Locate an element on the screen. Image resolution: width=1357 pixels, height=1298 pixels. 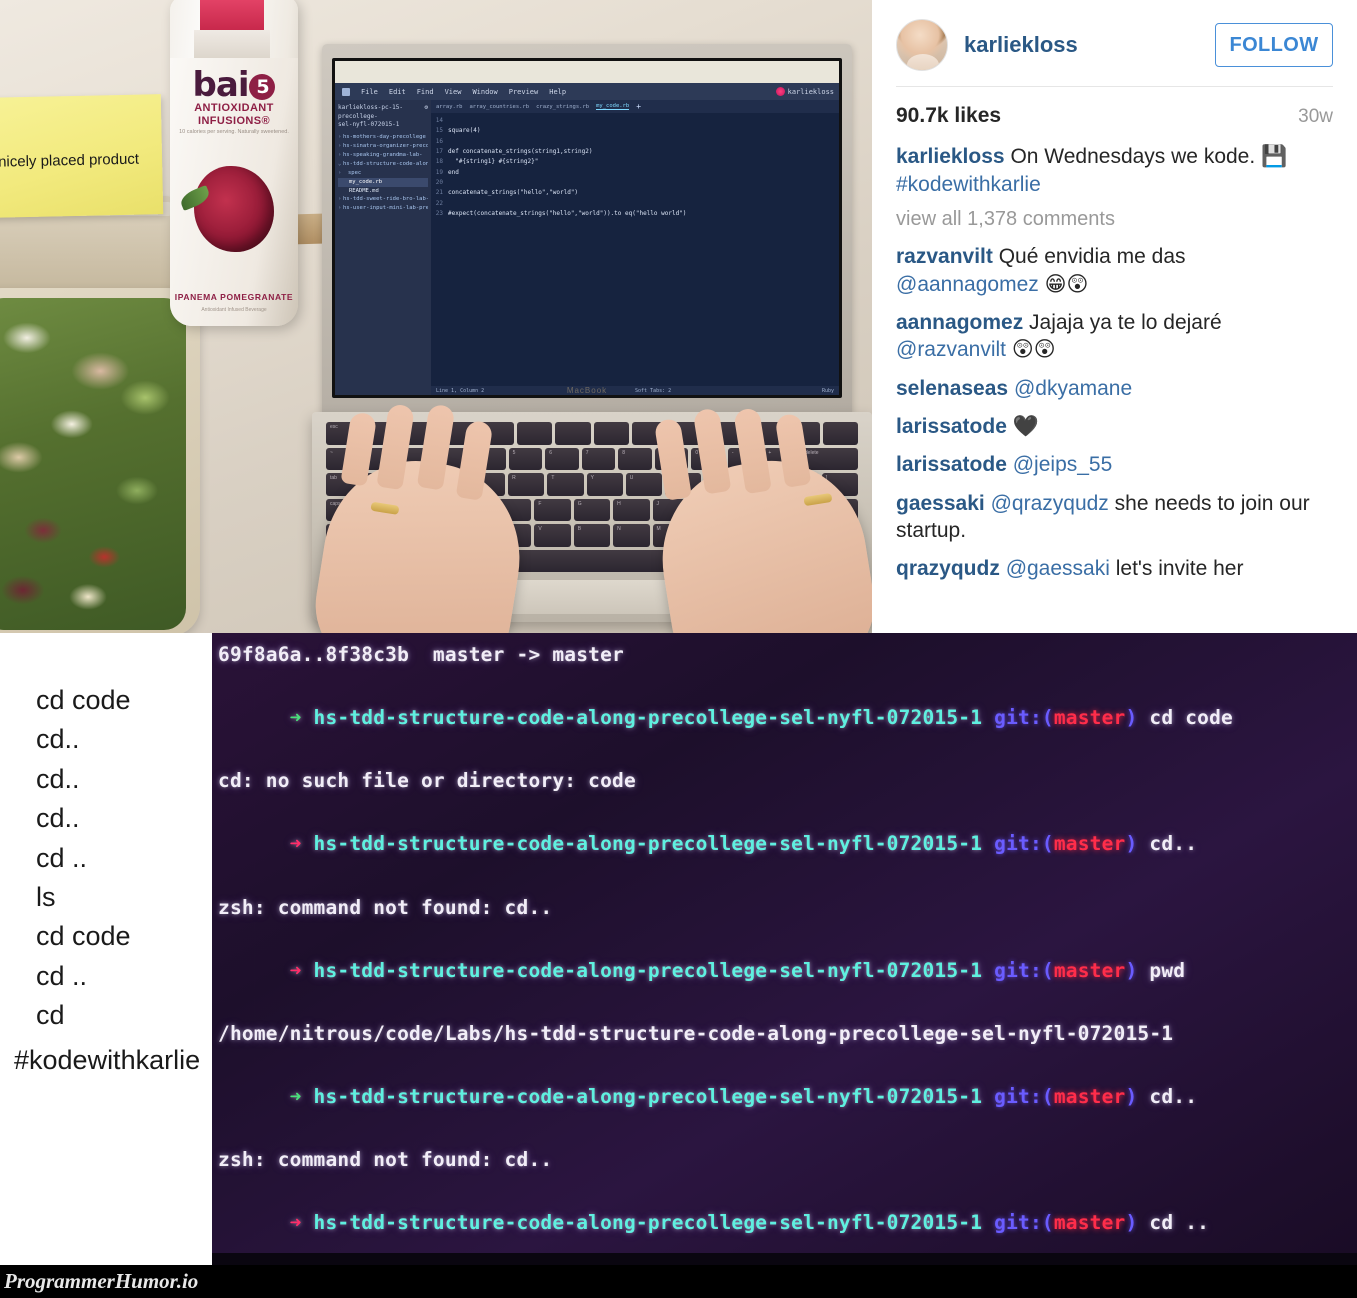
key-f6 is located at coordinates (573, 433).